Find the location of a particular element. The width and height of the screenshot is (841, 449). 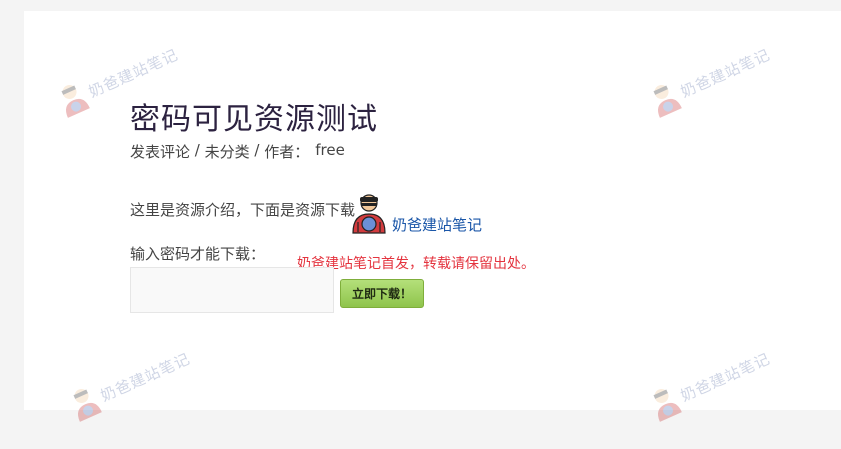

author-link: free is located at coordinates (330, 151).